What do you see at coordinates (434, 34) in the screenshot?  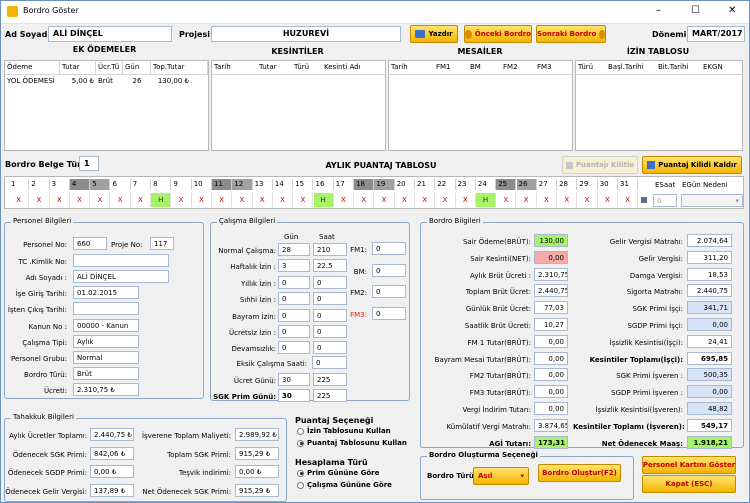 I see `yazdir-button: Yazdır` at bounding box center [434, 34].